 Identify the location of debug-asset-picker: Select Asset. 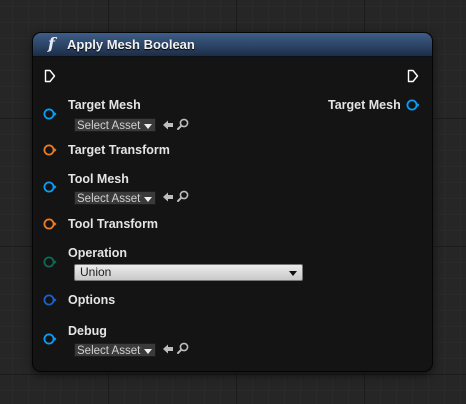
(115, 350).